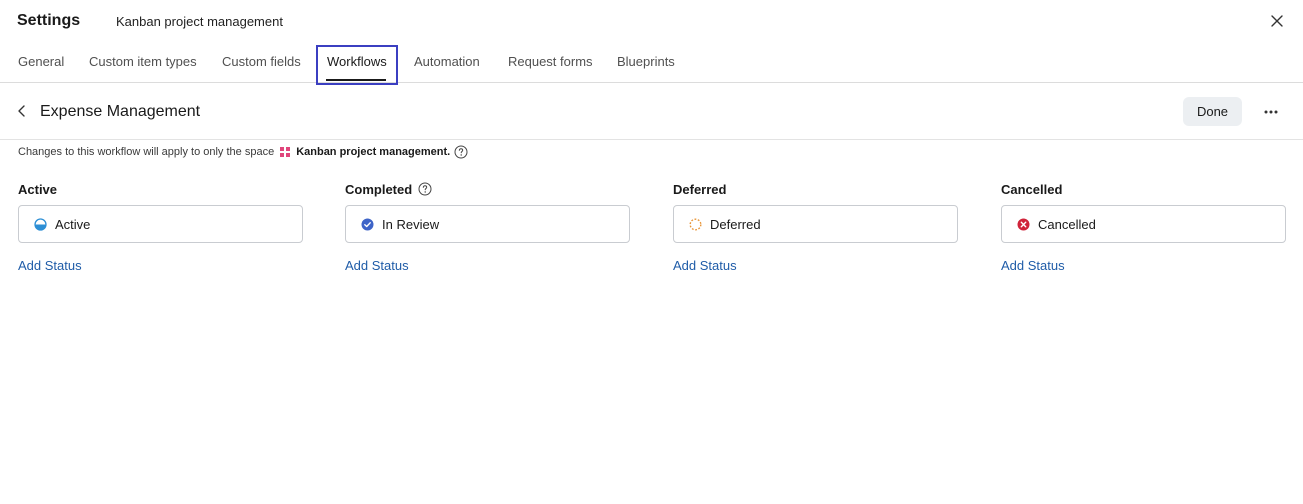 The image size is (1303, 504). I want to click on tab-blueprints: Blueprints, so click(646, 61).